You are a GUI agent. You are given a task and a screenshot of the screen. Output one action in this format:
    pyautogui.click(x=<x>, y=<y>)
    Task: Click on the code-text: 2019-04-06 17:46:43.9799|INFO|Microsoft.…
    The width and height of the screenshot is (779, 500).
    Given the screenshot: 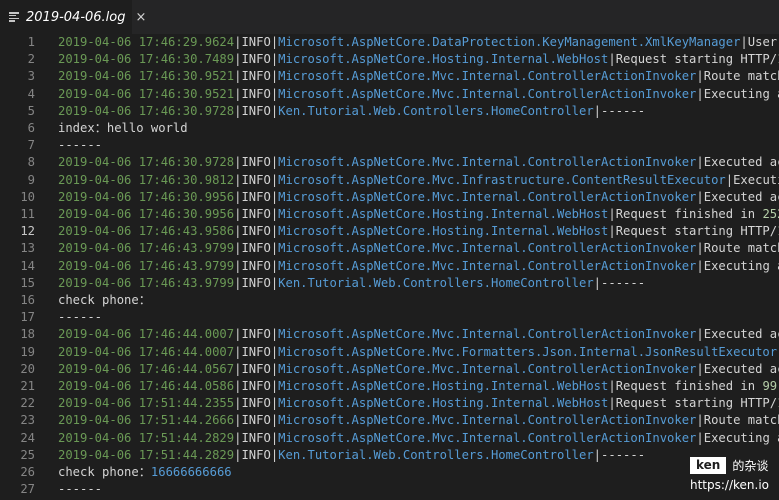 What is the action you would take?
    pyautogui.click(x=418, y=248)
    